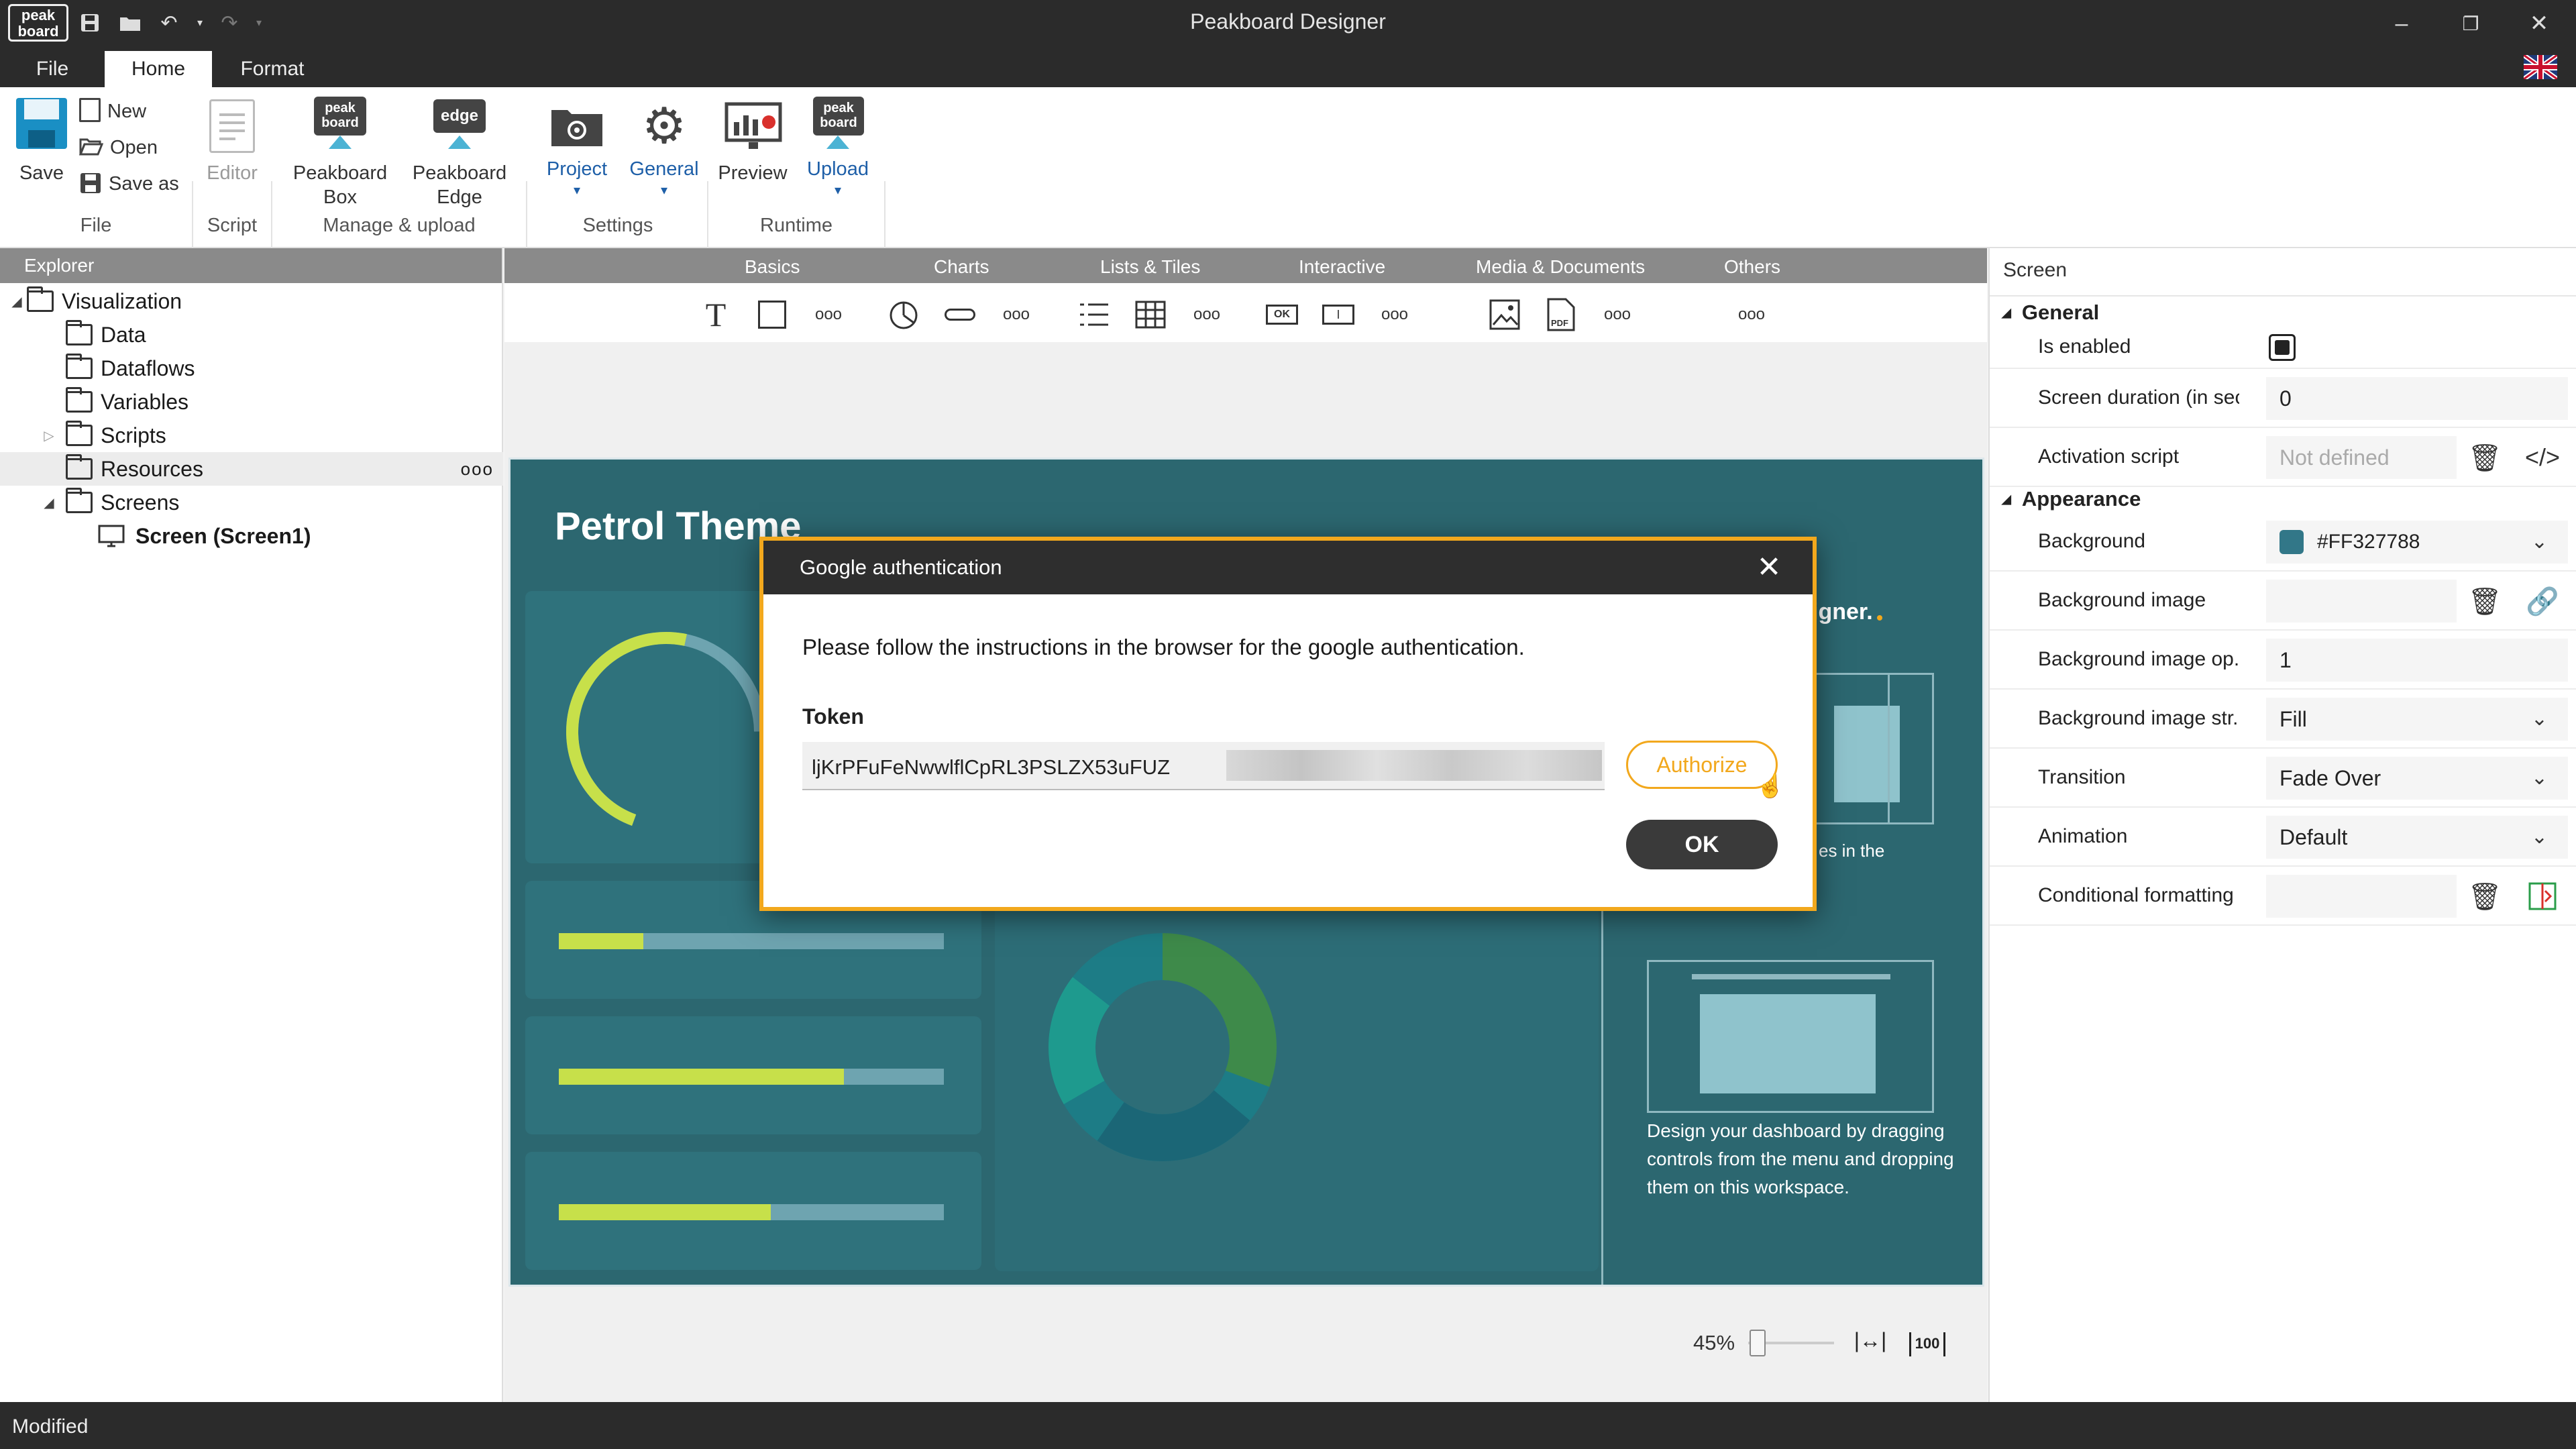 This screenshot has width=2576, height=1449. What do you see at coordinates (477, 469) in the screenshot?
I see `more-options-icon: ooo` at bounding box center [477, 469].